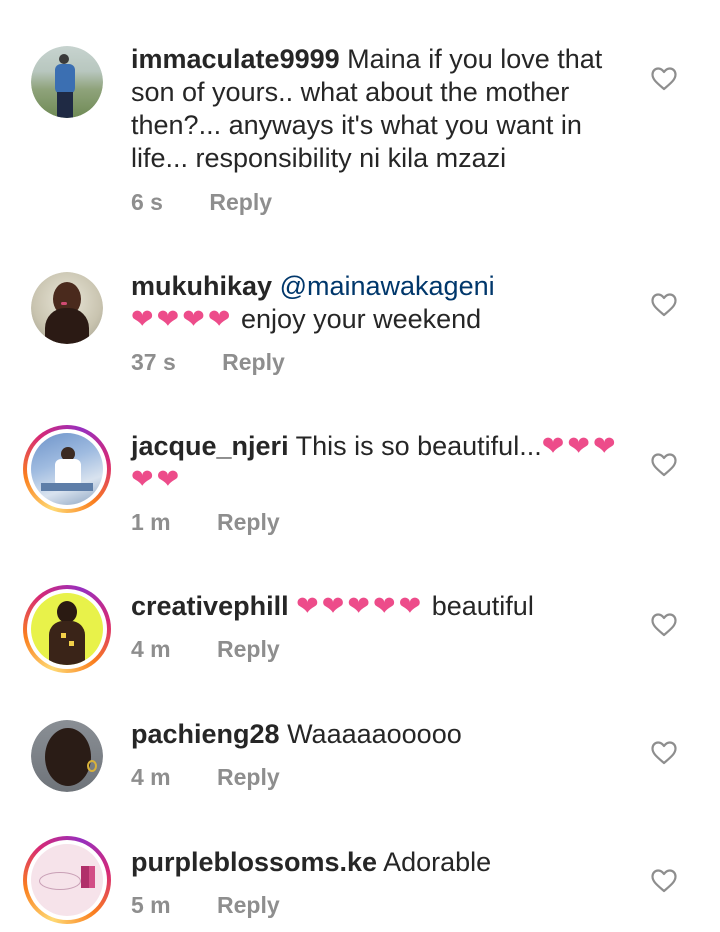 The image size is (720, 932). I want to click on comment-meta: 37 s Reply, so click(208, 362).